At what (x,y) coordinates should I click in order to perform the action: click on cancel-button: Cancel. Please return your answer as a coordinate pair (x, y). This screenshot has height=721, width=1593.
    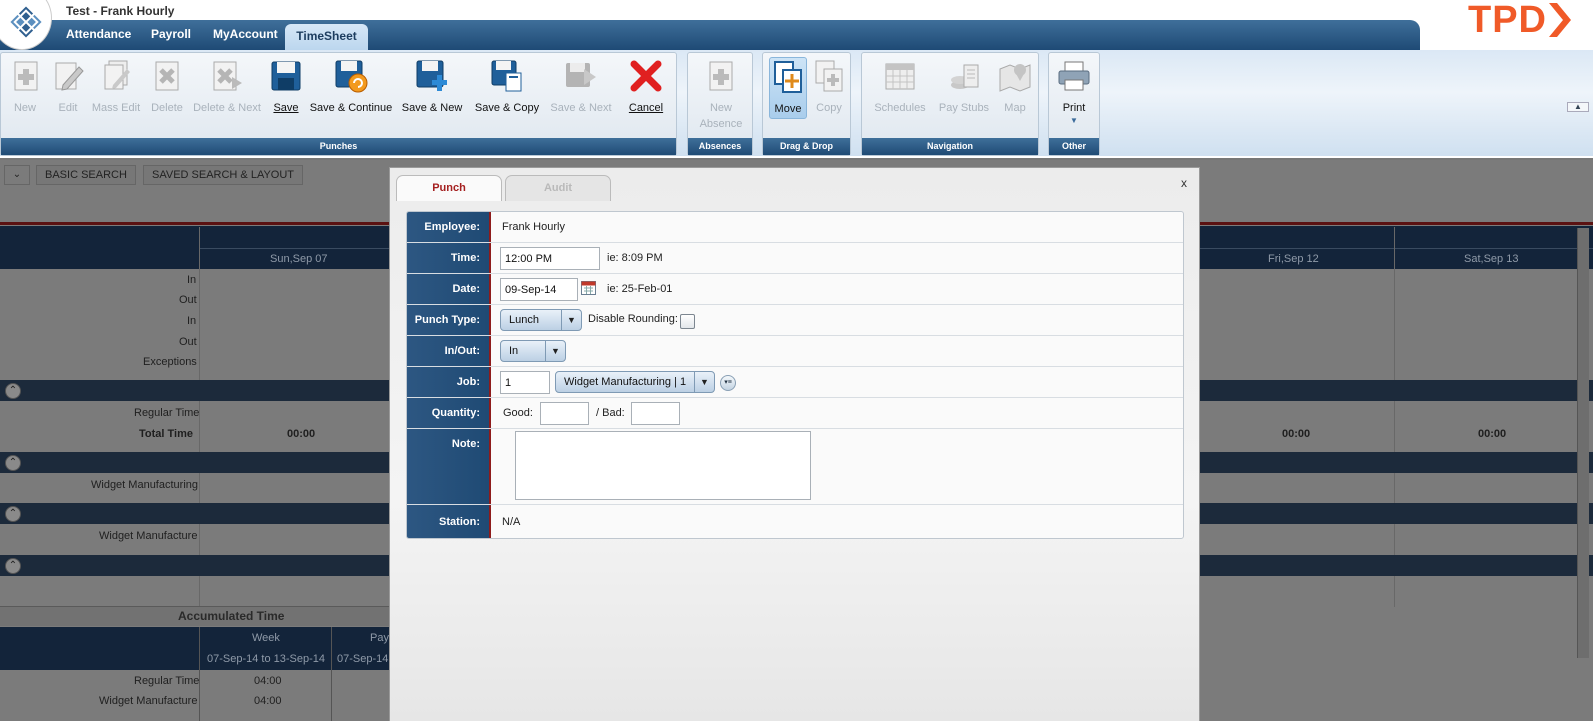
    Looking at the image, I should click on (646, 86).